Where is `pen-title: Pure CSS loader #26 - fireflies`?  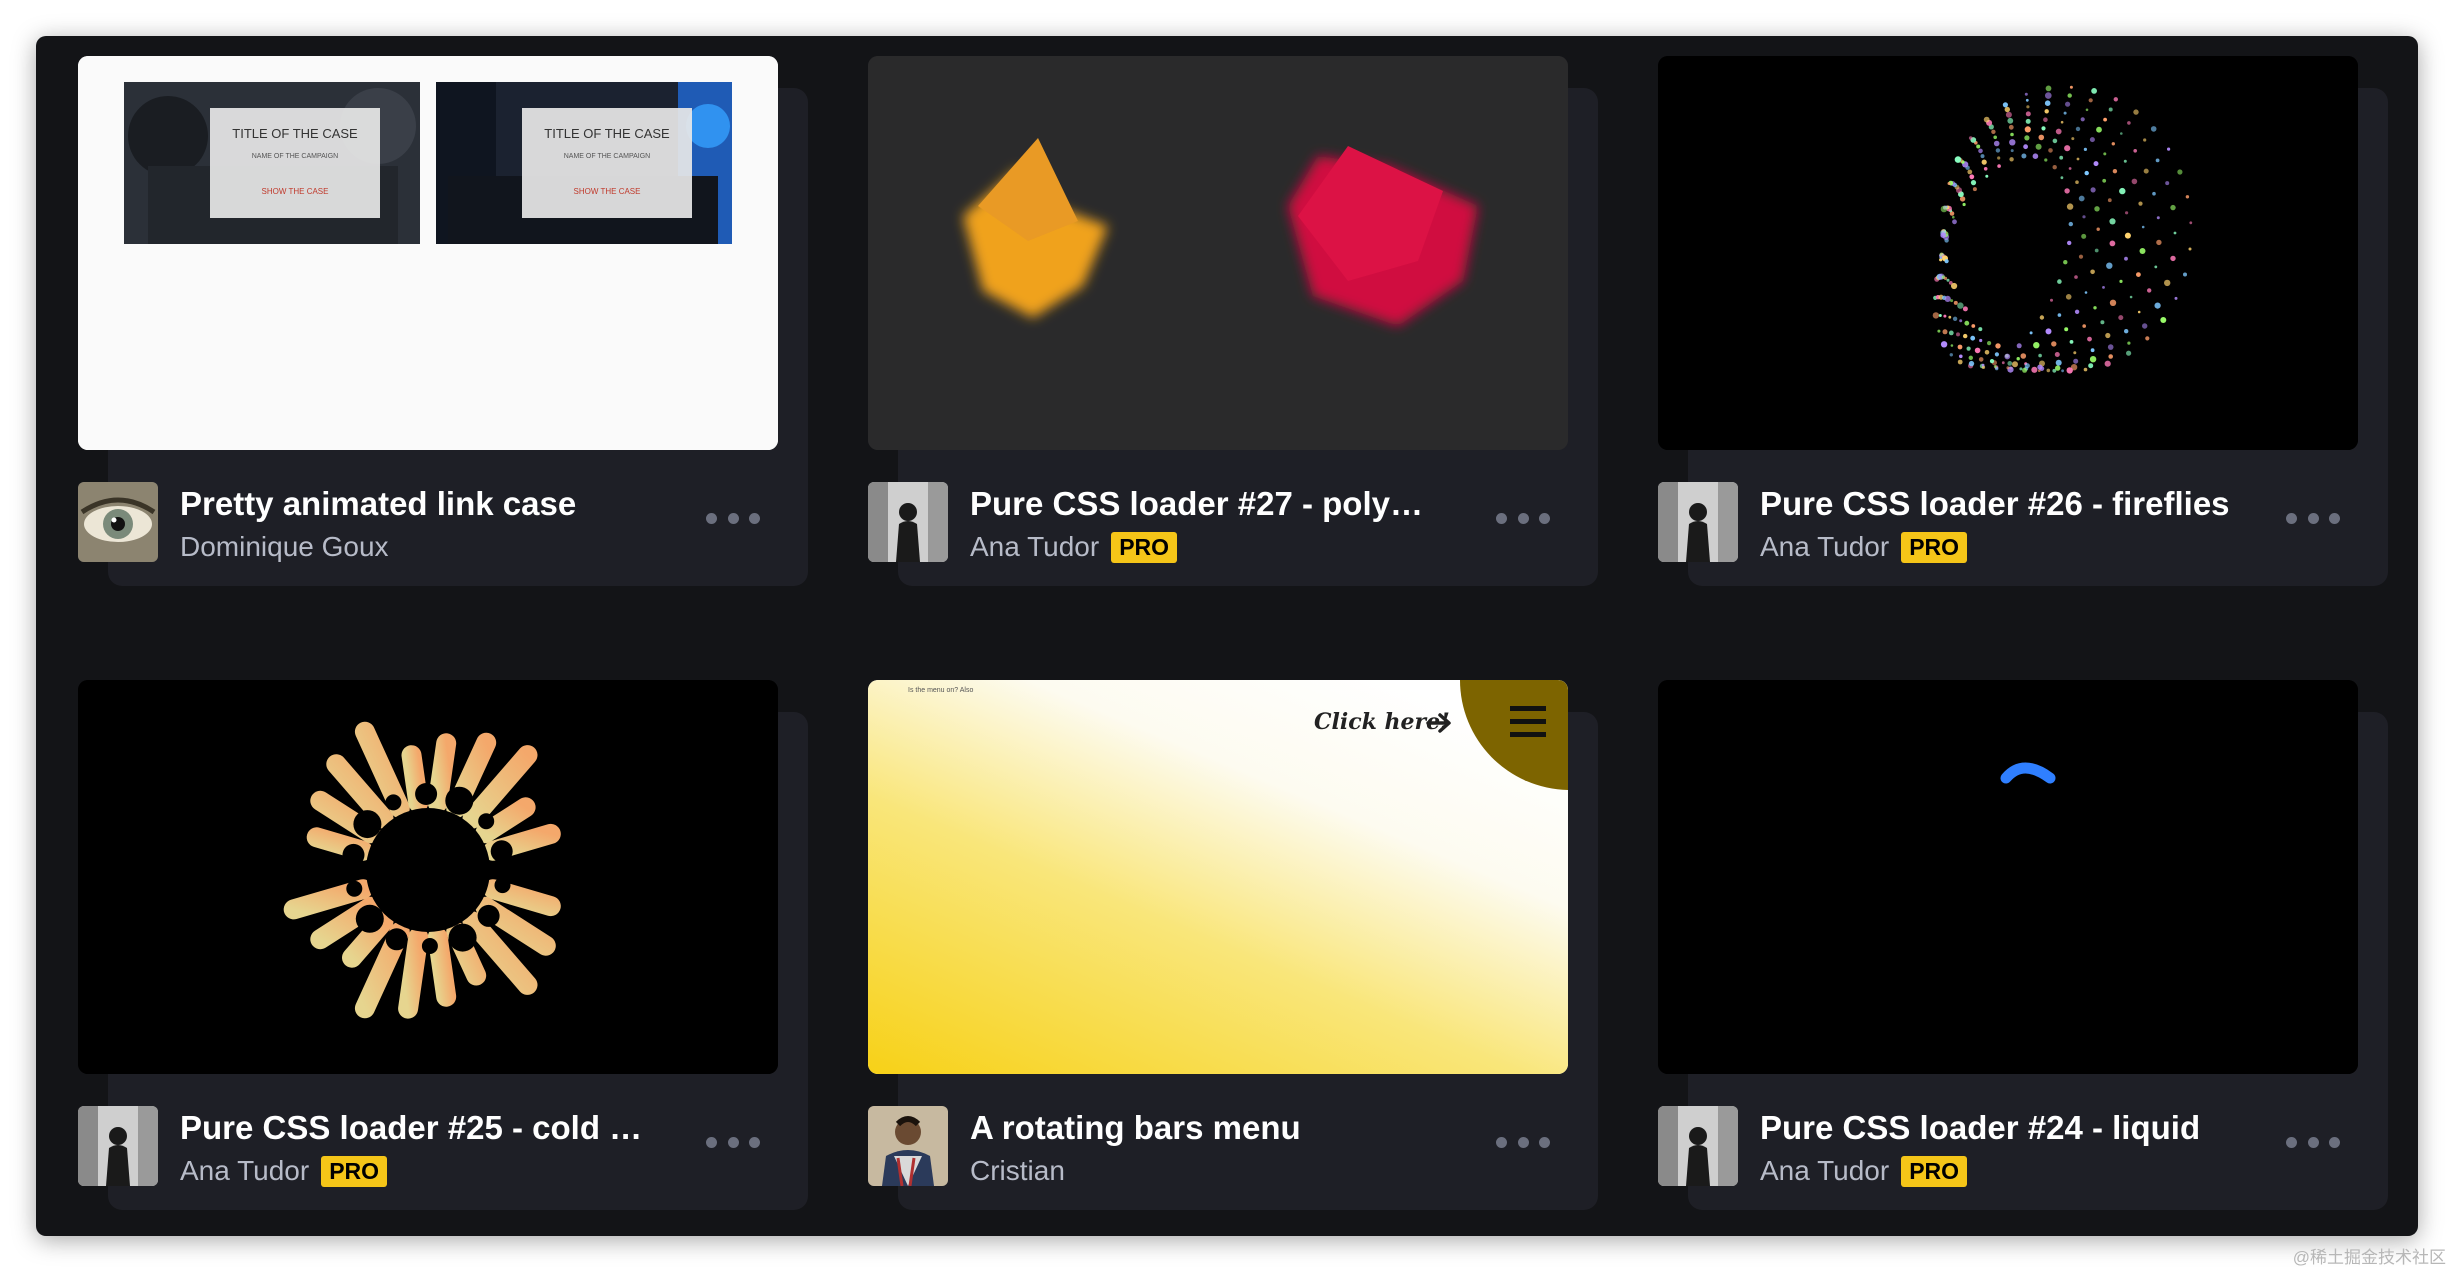
pen-title: Pure CSS loader #26 - fireflies is located at coordinates (1995, 504).